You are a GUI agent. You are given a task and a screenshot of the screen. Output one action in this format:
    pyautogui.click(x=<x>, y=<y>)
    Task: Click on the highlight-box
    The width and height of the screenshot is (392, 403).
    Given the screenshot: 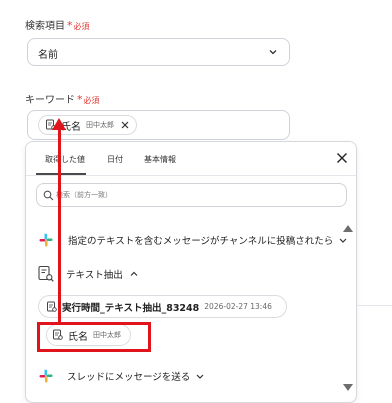 What is the action you would take?
    pyautogui.click(x=94, y=337)
    